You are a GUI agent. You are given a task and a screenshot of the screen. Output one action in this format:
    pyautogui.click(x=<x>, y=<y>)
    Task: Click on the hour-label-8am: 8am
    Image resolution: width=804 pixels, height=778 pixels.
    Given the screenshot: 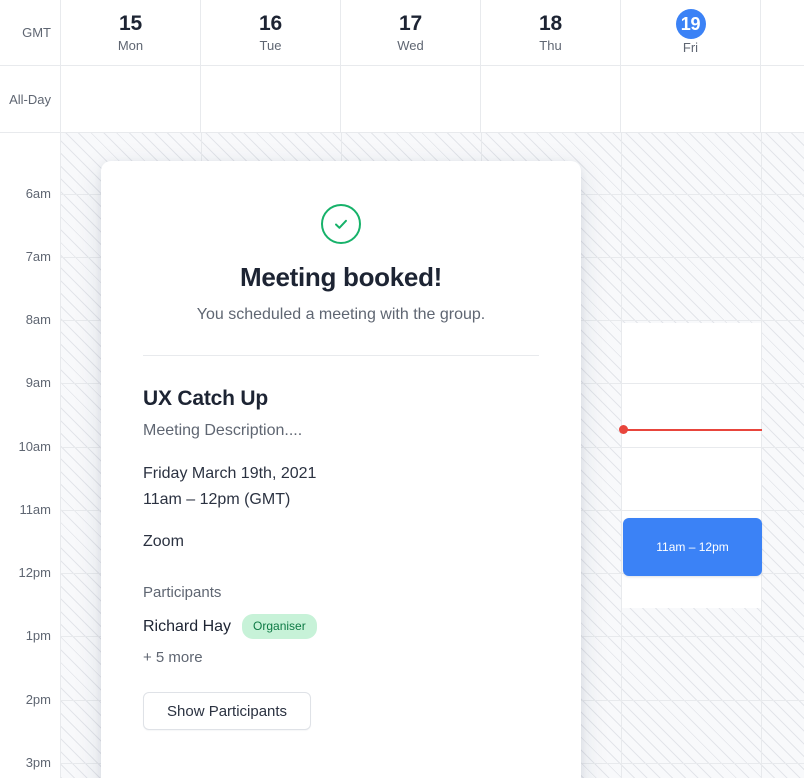 What is the action you would take?
    pyautogui.click(x=38, y=319)
    